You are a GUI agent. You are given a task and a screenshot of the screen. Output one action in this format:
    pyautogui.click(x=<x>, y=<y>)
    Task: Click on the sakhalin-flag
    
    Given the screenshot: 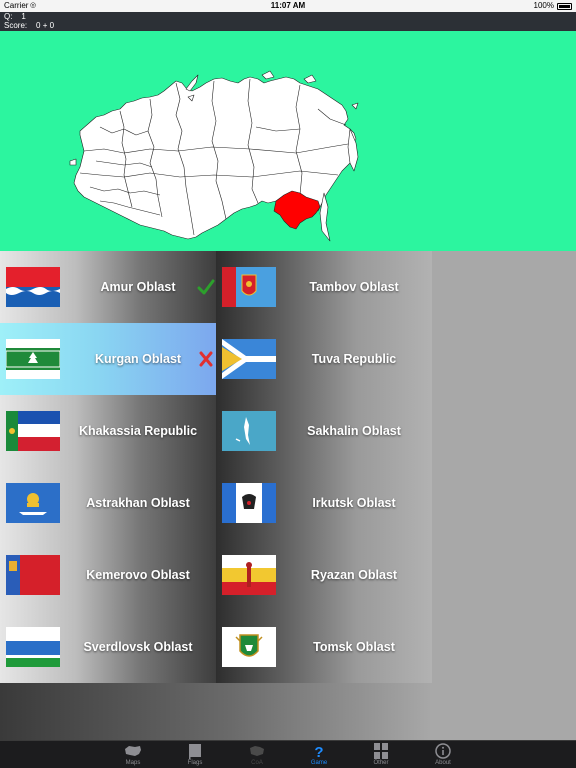 What is the action you would take?
    pyautogui.click(x=249, y=431)
    